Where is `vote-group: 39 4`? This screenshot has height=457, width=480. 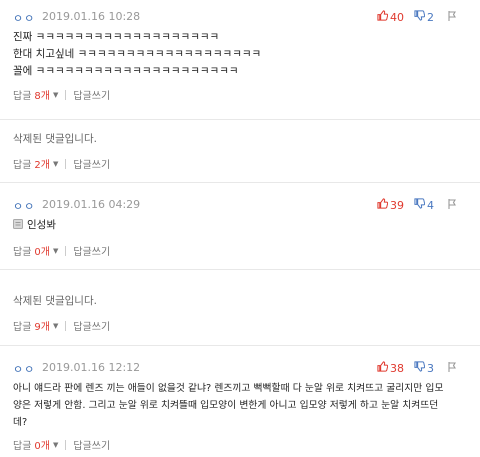 vote-group: 39 4 is located at coordinates (416, 205).